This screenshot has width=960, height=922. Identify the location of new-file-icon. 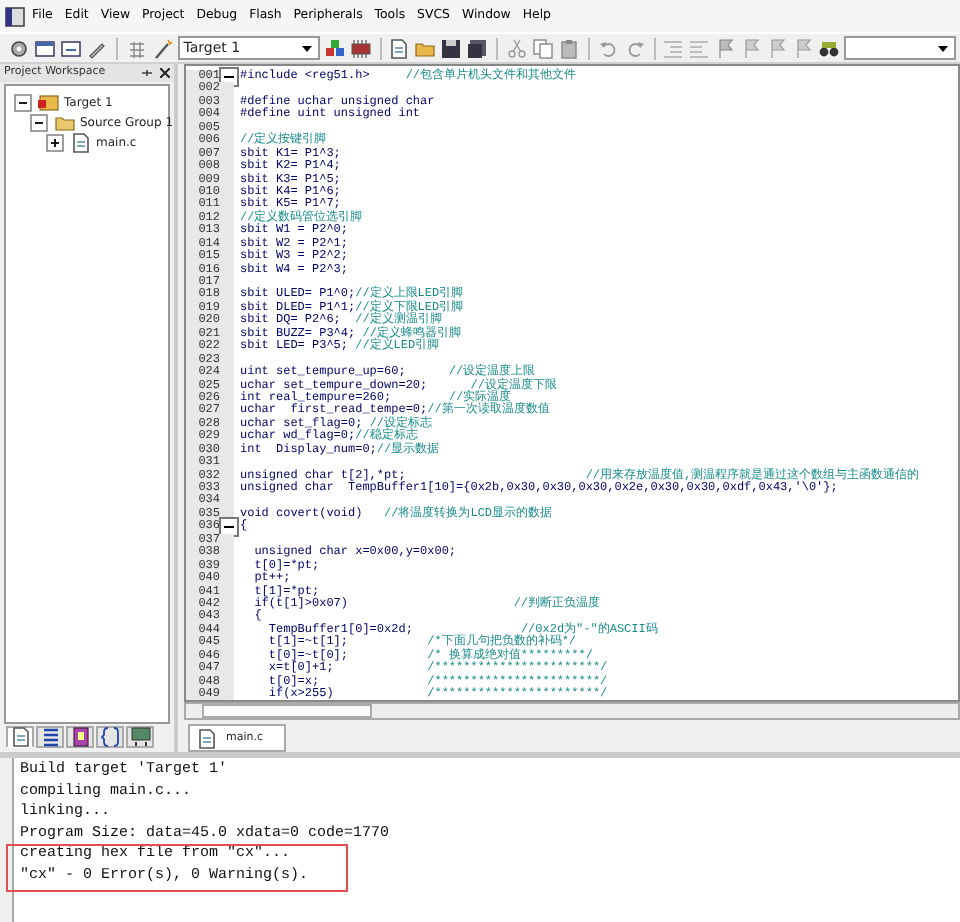
(399, 48).